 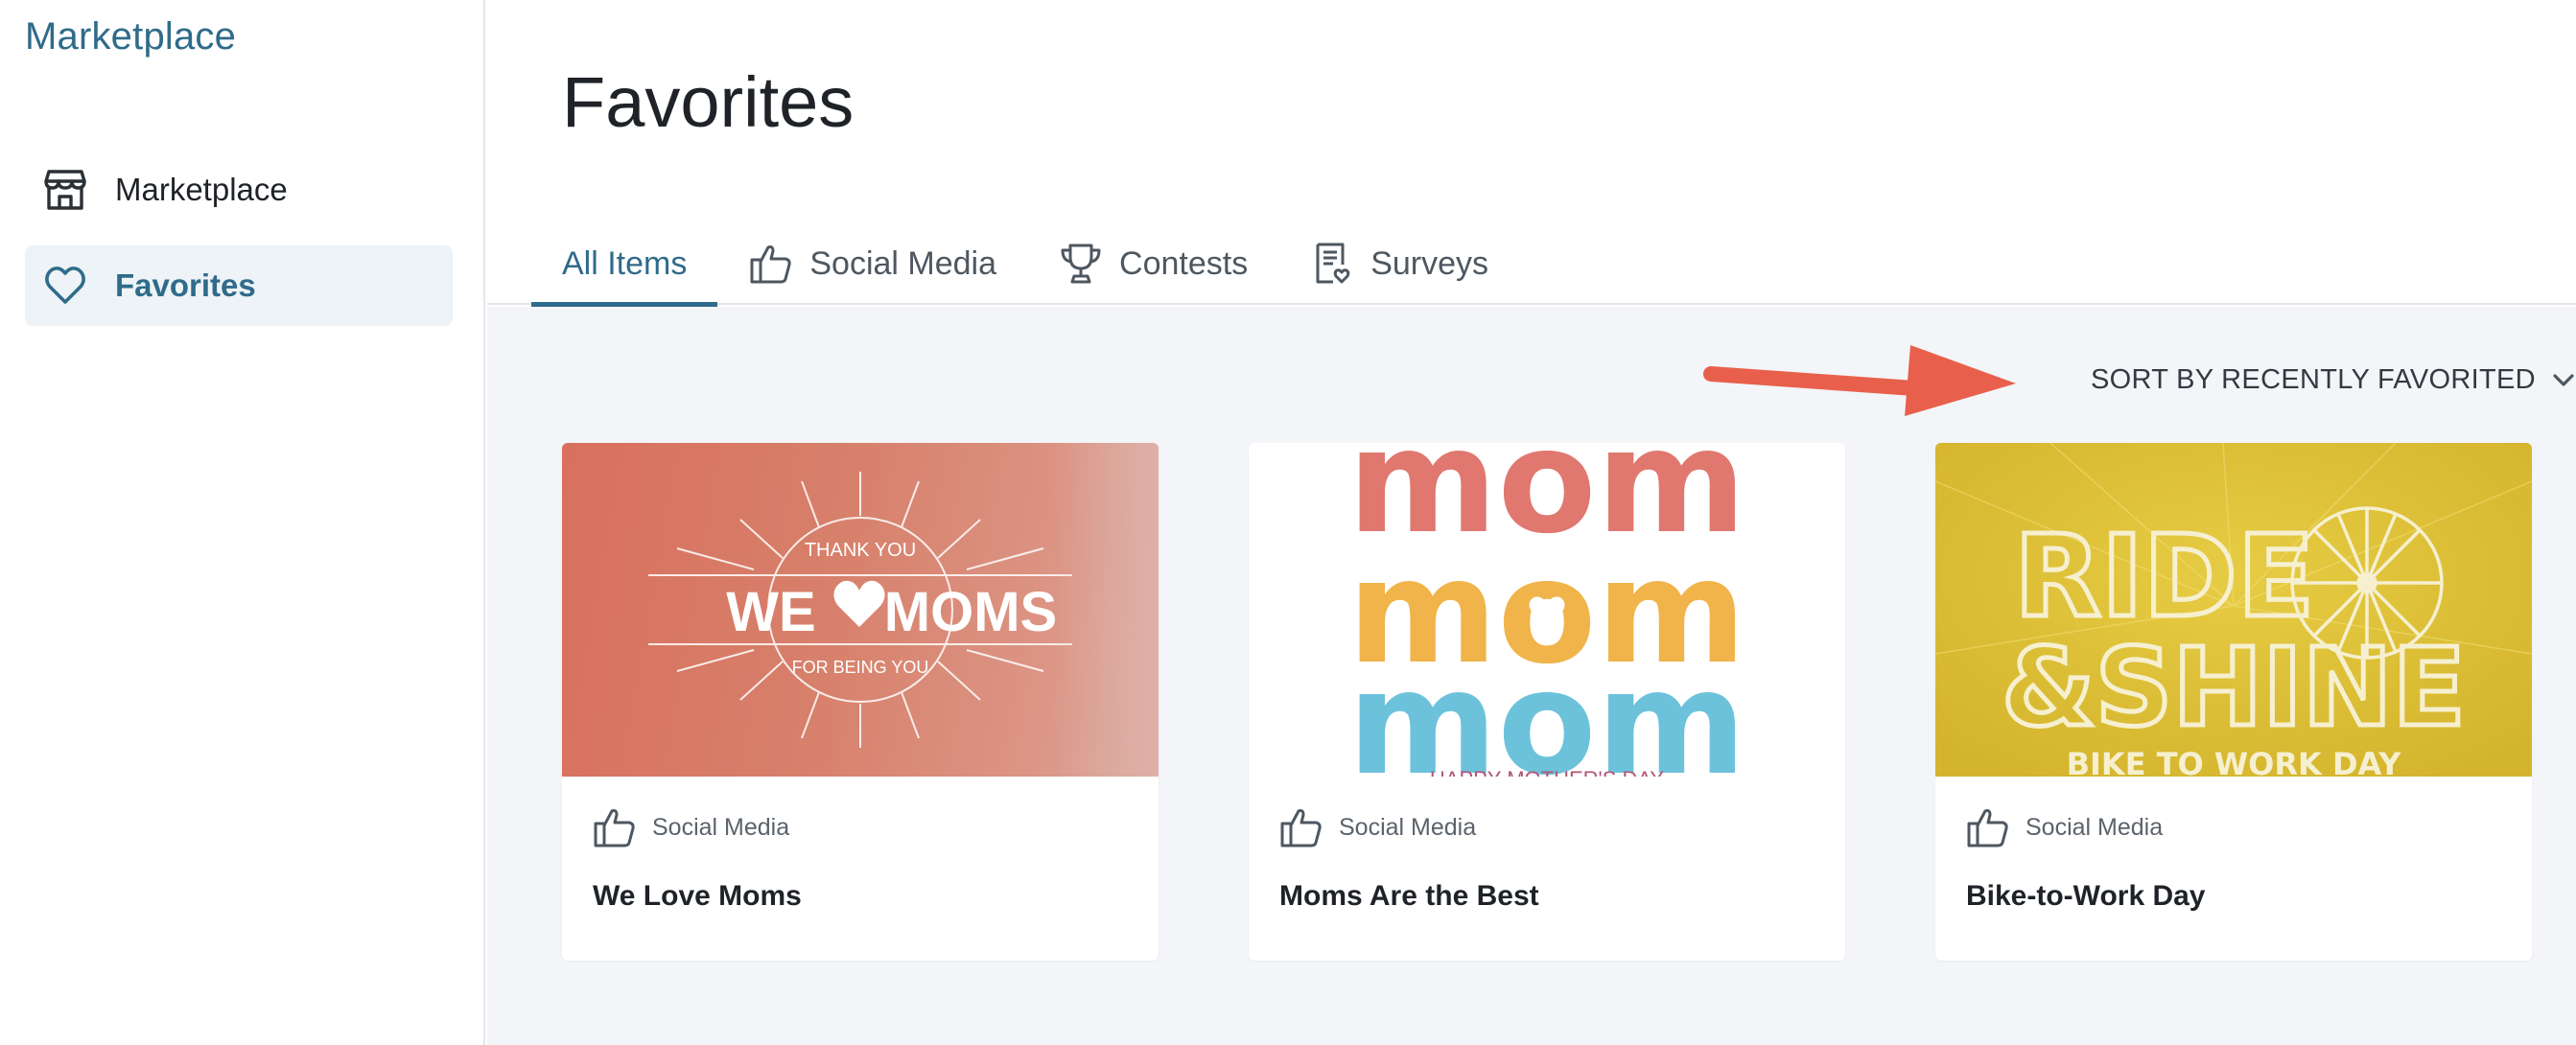 I want to click on ride-and-shine-graphic: RIDE &SHINE BIKE TO WORK DAY, so click(x=2233, y=610).